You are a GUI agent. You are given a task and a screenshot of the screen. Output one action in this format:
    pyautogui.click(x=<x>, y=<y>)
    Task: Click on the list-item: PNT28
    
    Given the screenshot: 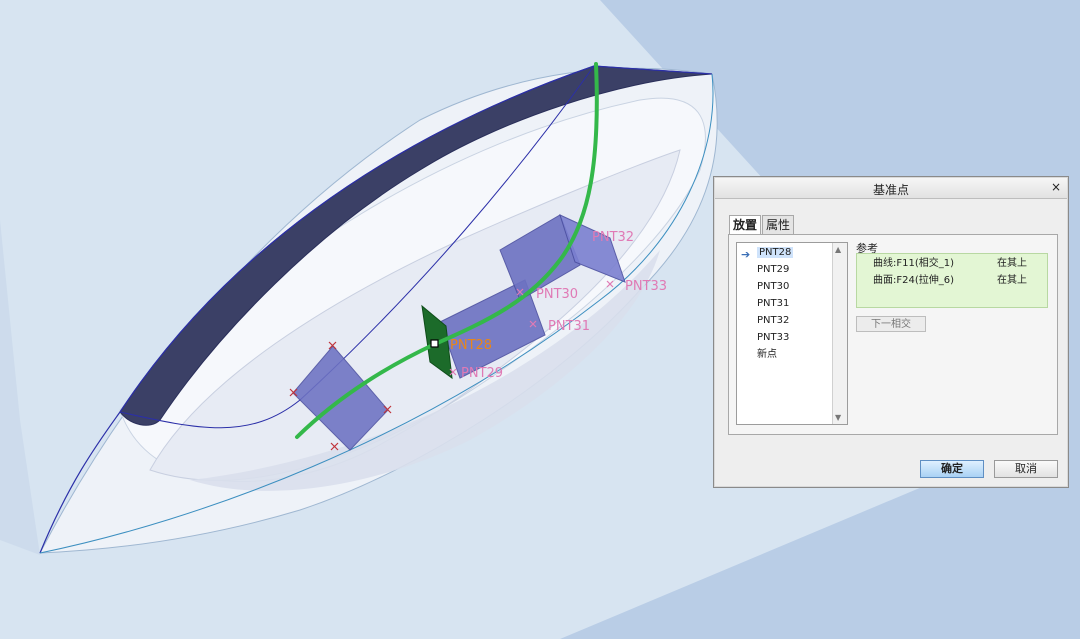 What is the action you would take?
    pyautogui.click(x=784, y=252)
    